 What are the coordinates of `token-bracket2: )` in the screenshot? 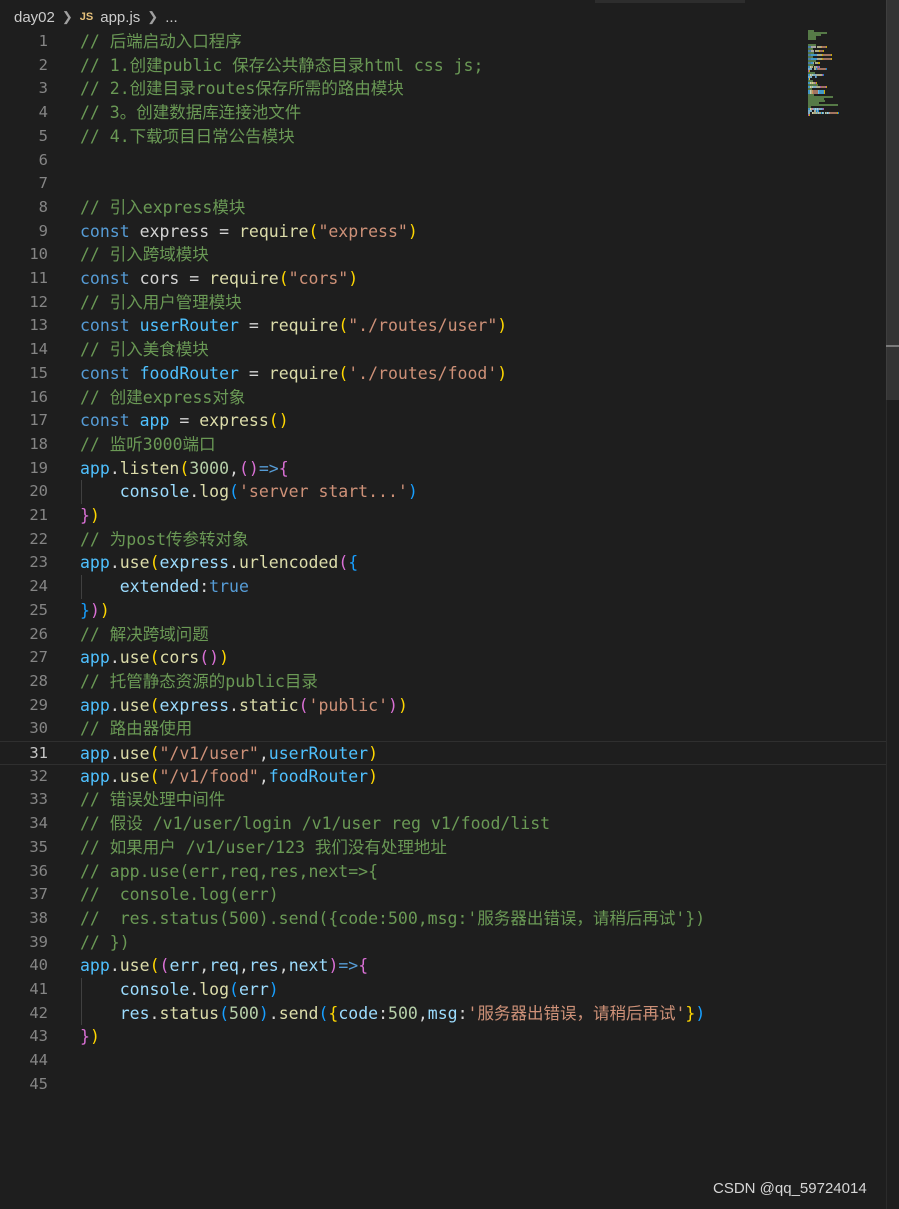 It's located at (393, 705).